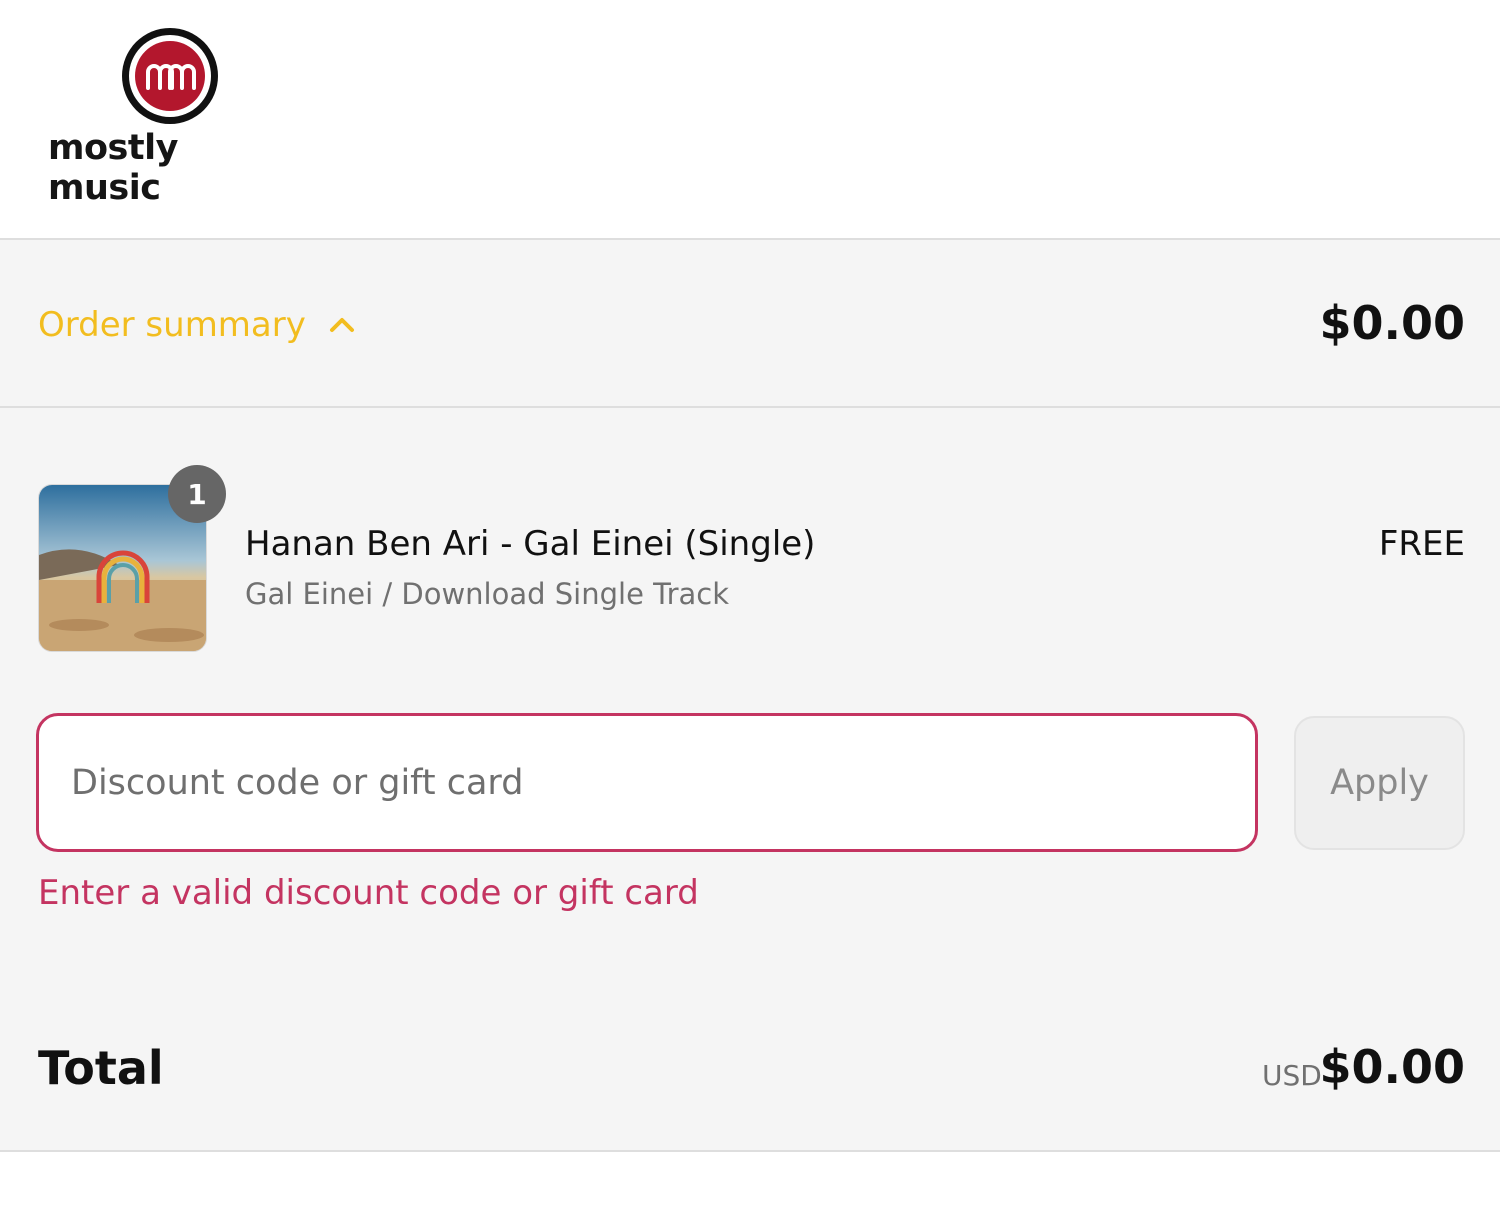 The height and width of the screenshot is (1213, 1500). Describe the element at coordinates (750, 1151) in the screenshot. I see `footer-divider` at that location.